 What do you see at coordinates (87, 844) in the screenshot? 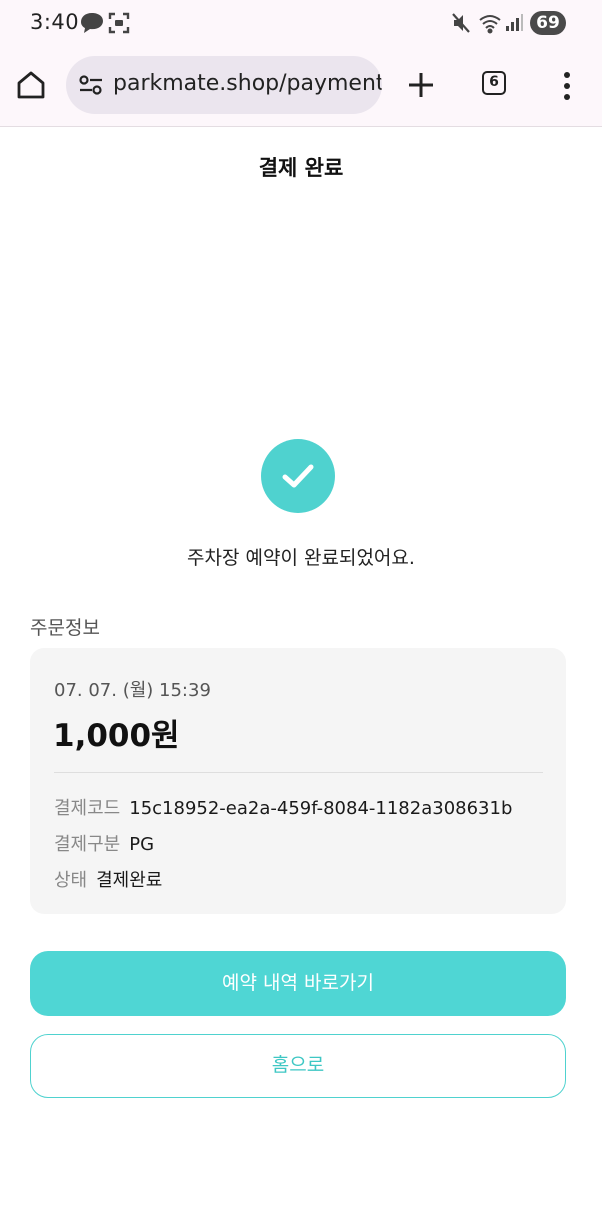
I see `payment-type-label: 결제구분` at bounding box center [87, 844].